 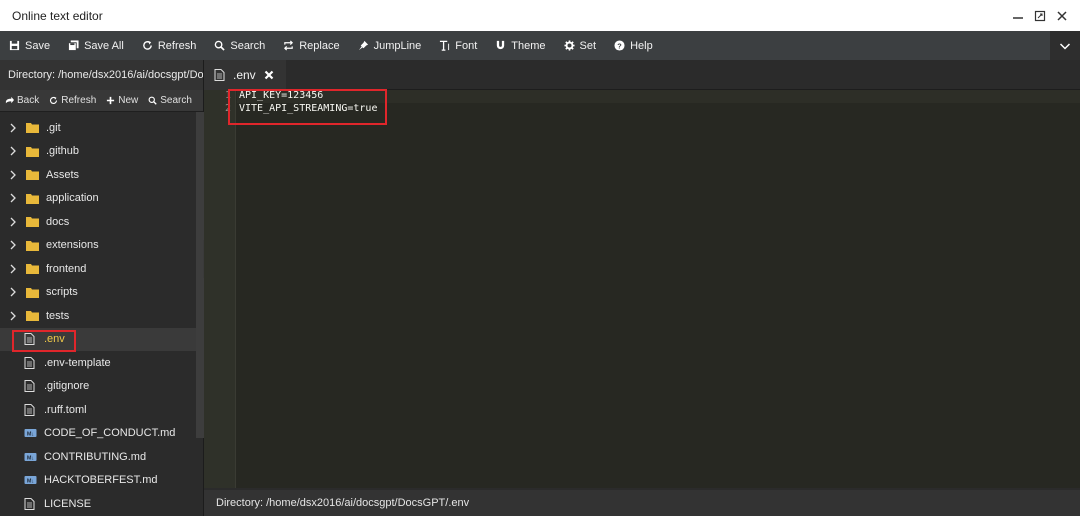 What do you see at coordinates (177, 45) in the screenshot?
I see `refresh-label: Refresh` at bounding box center [177, 45].